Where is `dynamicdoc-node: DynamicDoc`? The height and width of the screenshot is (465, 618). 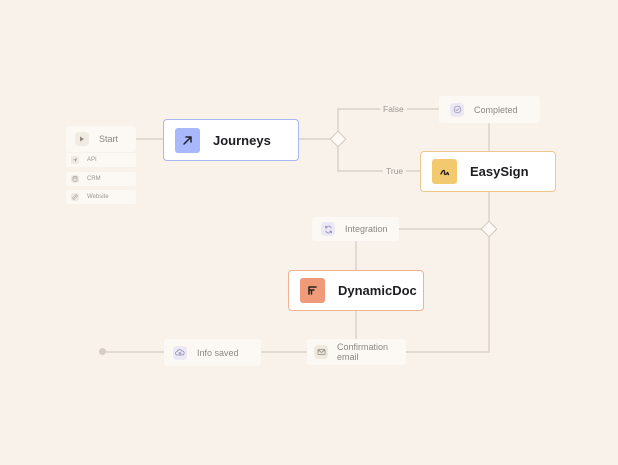
dynamicdoc-node: DynamicDoc is located at coordinates (356, 290).